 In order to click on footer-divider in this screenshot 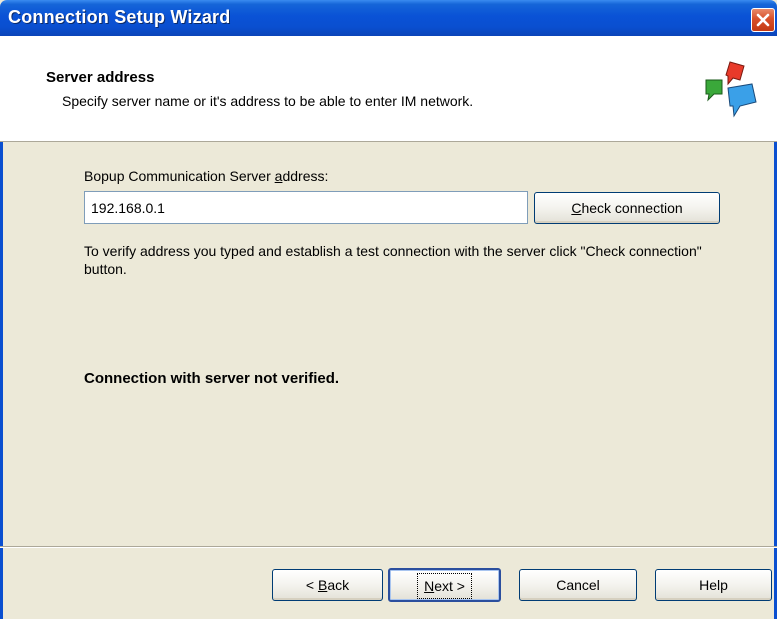, I will do `click(388, 547)`.